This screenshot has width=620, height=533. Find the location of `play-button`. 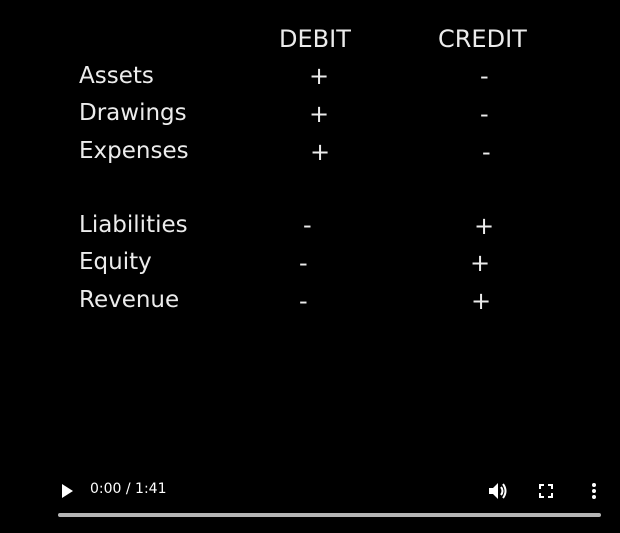

play-button is located at coordinates (67, 491).